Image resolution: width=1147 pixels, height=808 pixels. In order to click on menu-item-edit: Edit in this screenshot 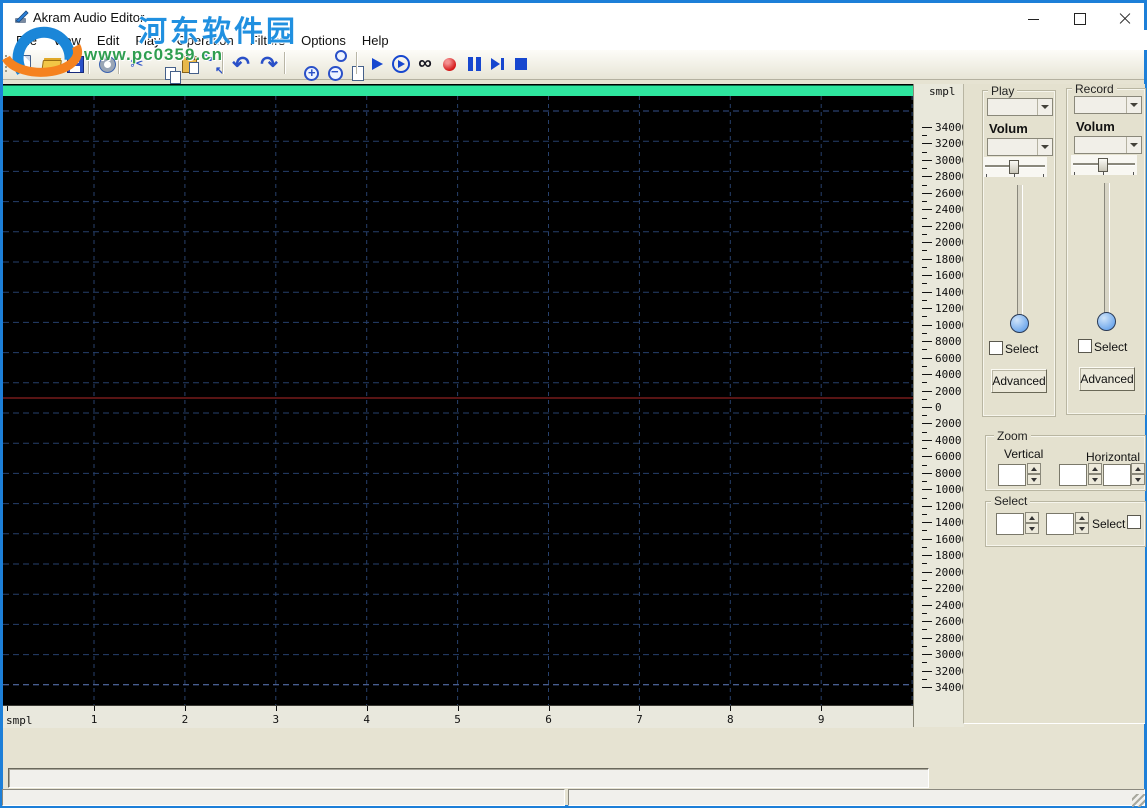, I will do `click(108, 40)`.